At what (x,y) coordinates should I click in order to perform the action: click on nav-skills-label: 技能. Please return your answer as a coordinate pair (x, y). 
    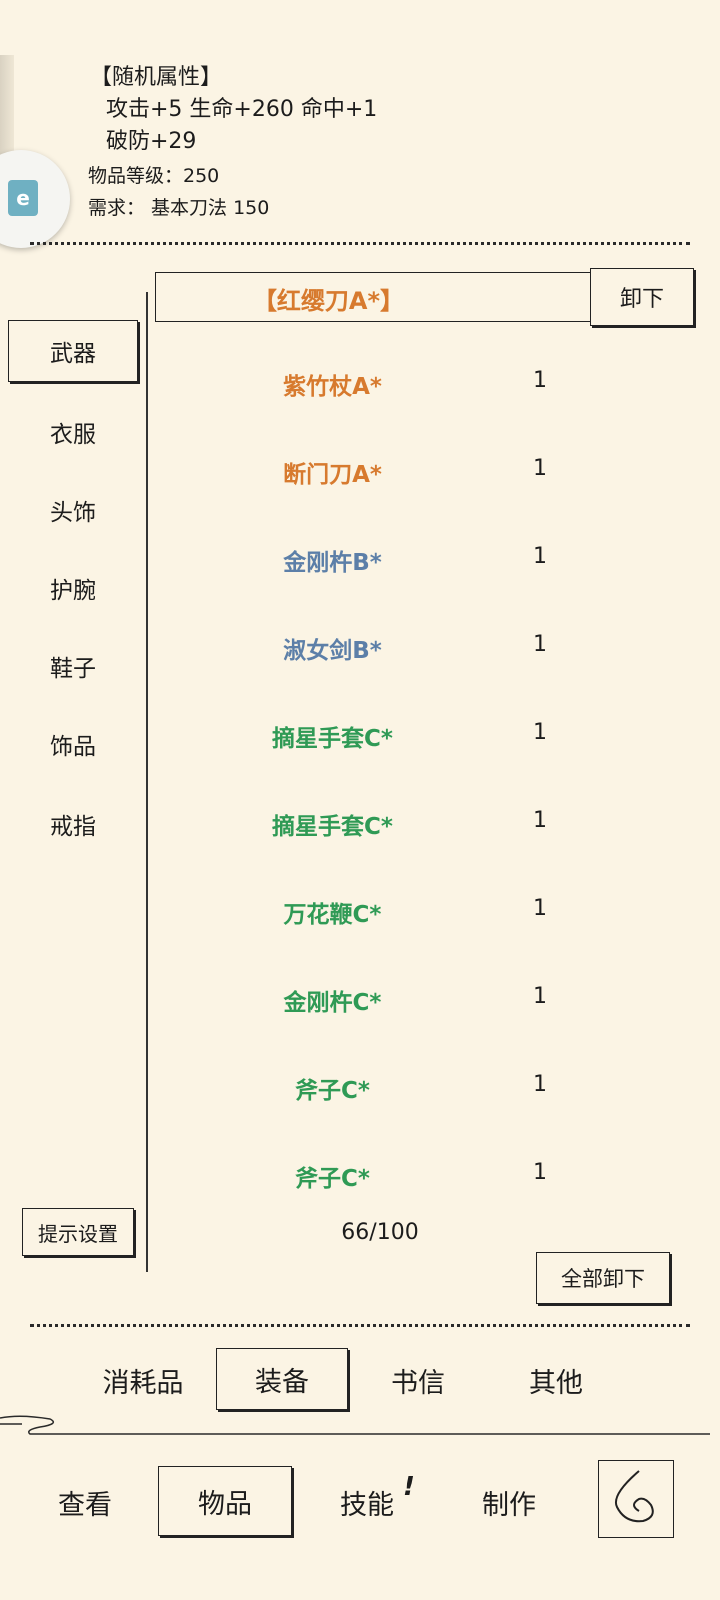
    Looking at the image, I should click on (367, 1505).